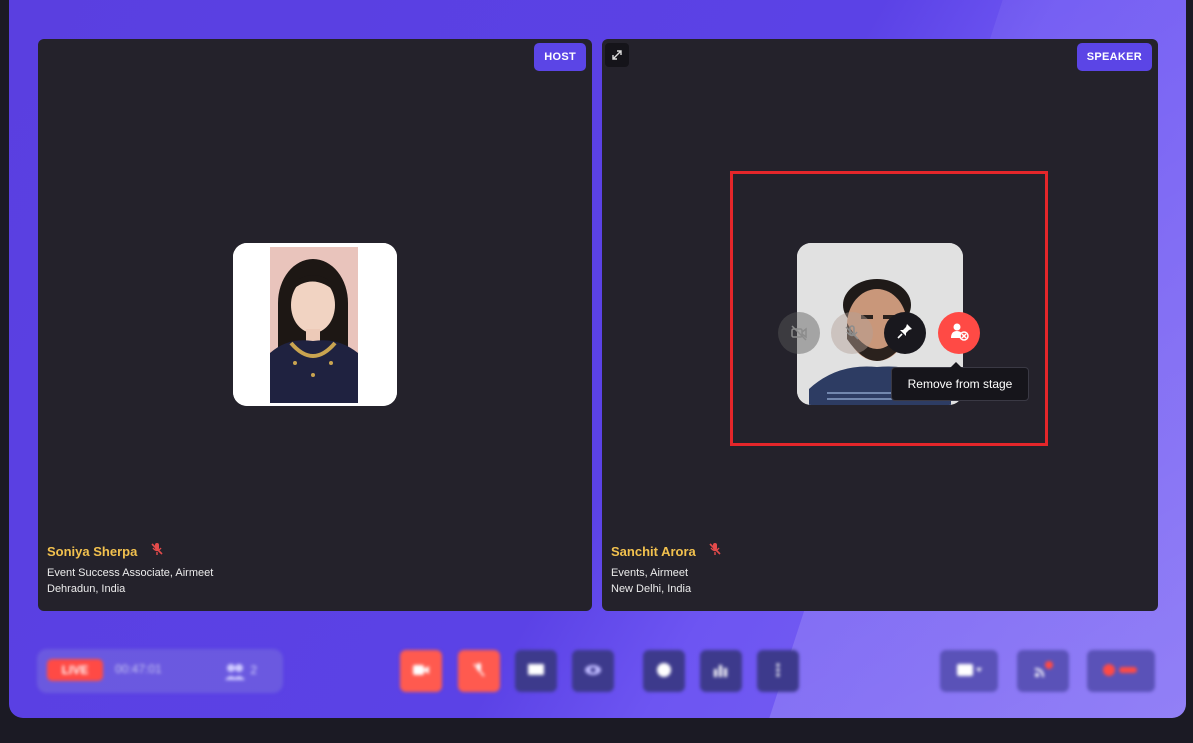 This screenshot has height=743, width=1193. Describe the element at coordinates (889, 308) in the screenshot. I see `highlight-box` at that location.